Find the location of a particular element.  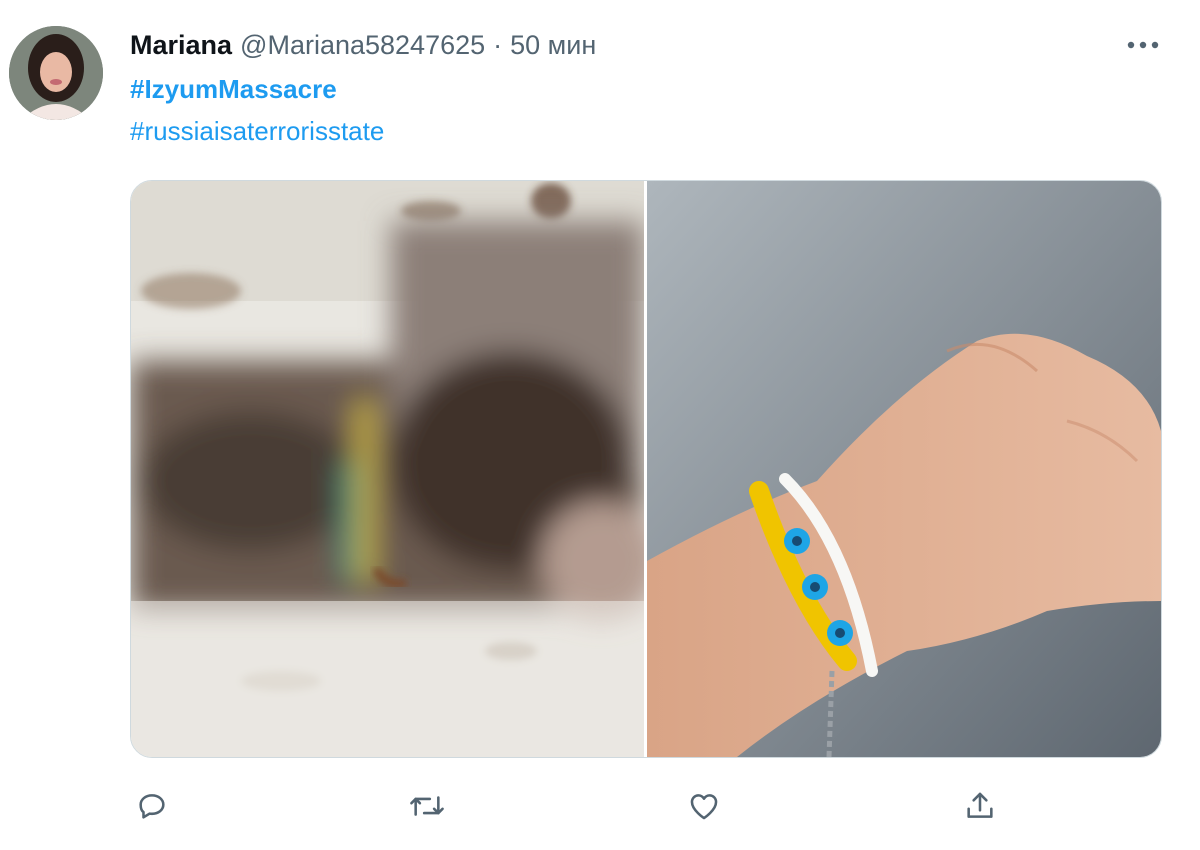

more-options-button is located at coordinates (1143, 45).